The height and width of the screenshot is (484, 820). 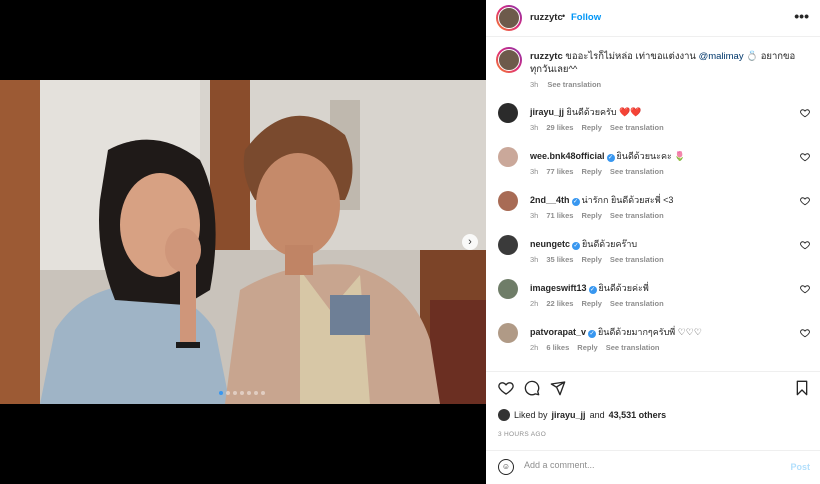 What do you see at coordinates (558, 390) in the screenshot?
I see `paper-plane-icon` at bounding box center [558, 390].